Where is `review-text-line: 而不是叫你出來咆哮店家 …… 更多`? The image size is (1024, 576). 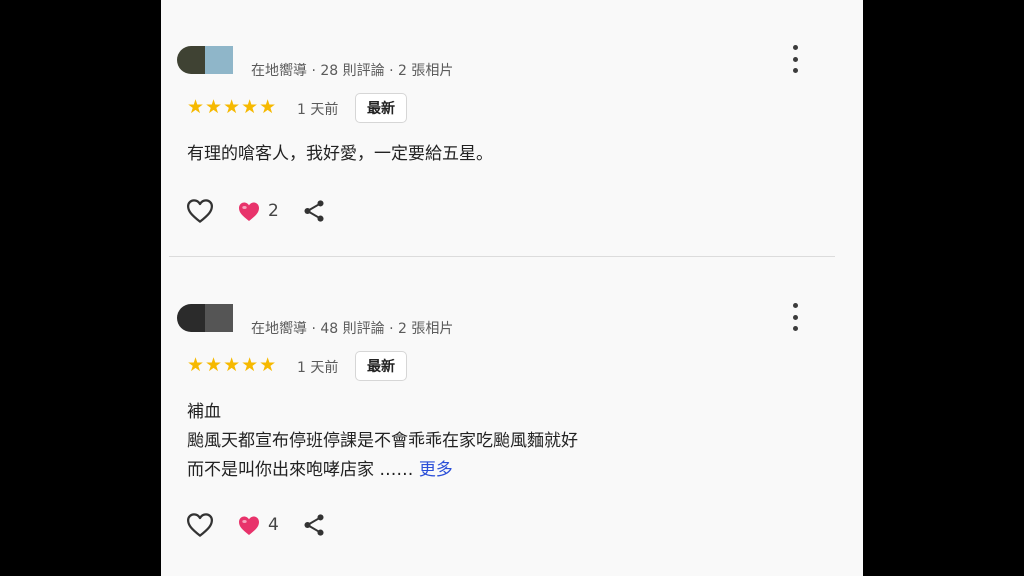 review-text-line: 而不是叫你出來咆哮店家 …… 更多 is located at coordinates (382, 470).